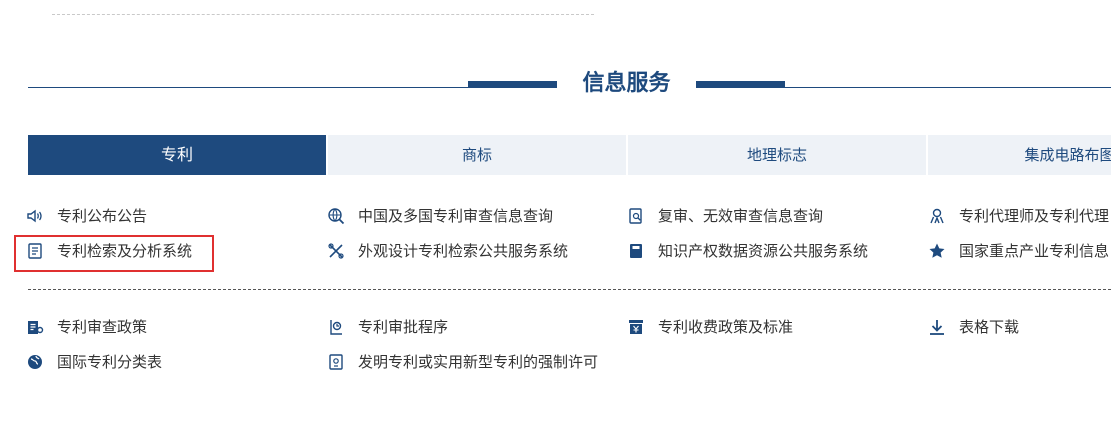  I want to click on link-reexamination-query: 复审、无效审查信息查询, so click(725, 216).